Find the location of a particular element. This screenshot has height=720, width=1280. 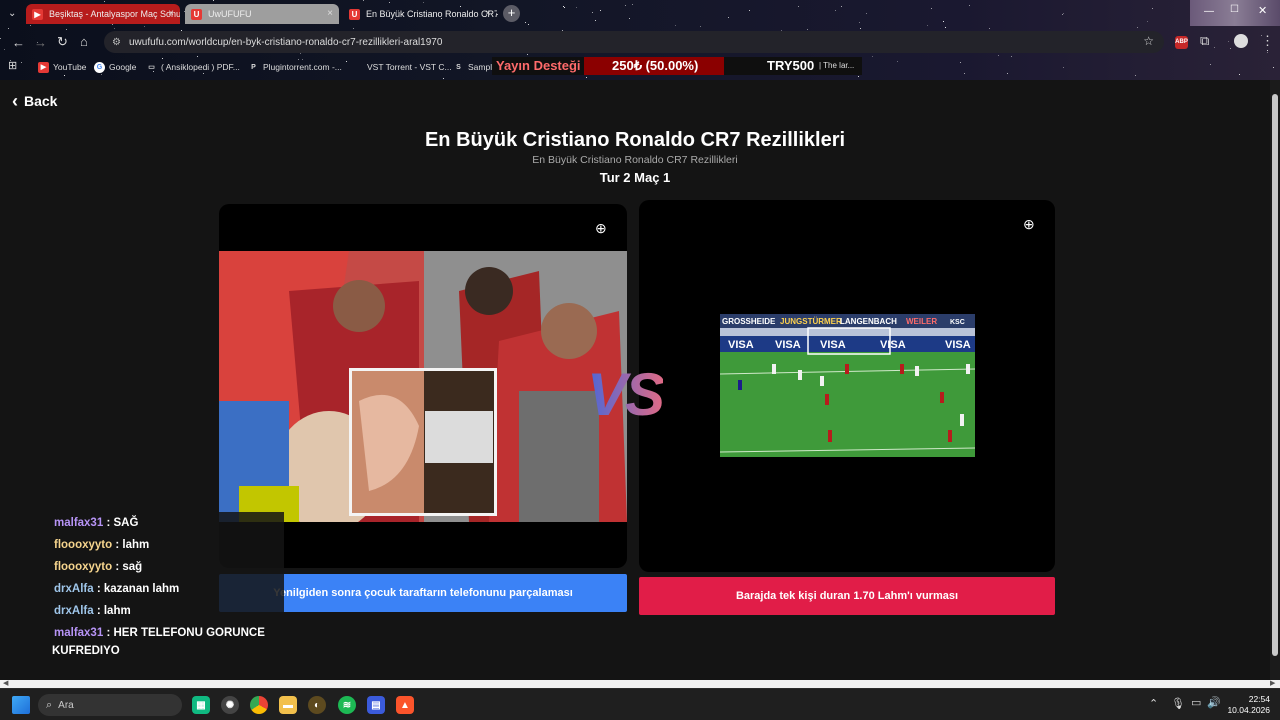

maximize-icon: ☐ is located at coordinates (1234, 9).